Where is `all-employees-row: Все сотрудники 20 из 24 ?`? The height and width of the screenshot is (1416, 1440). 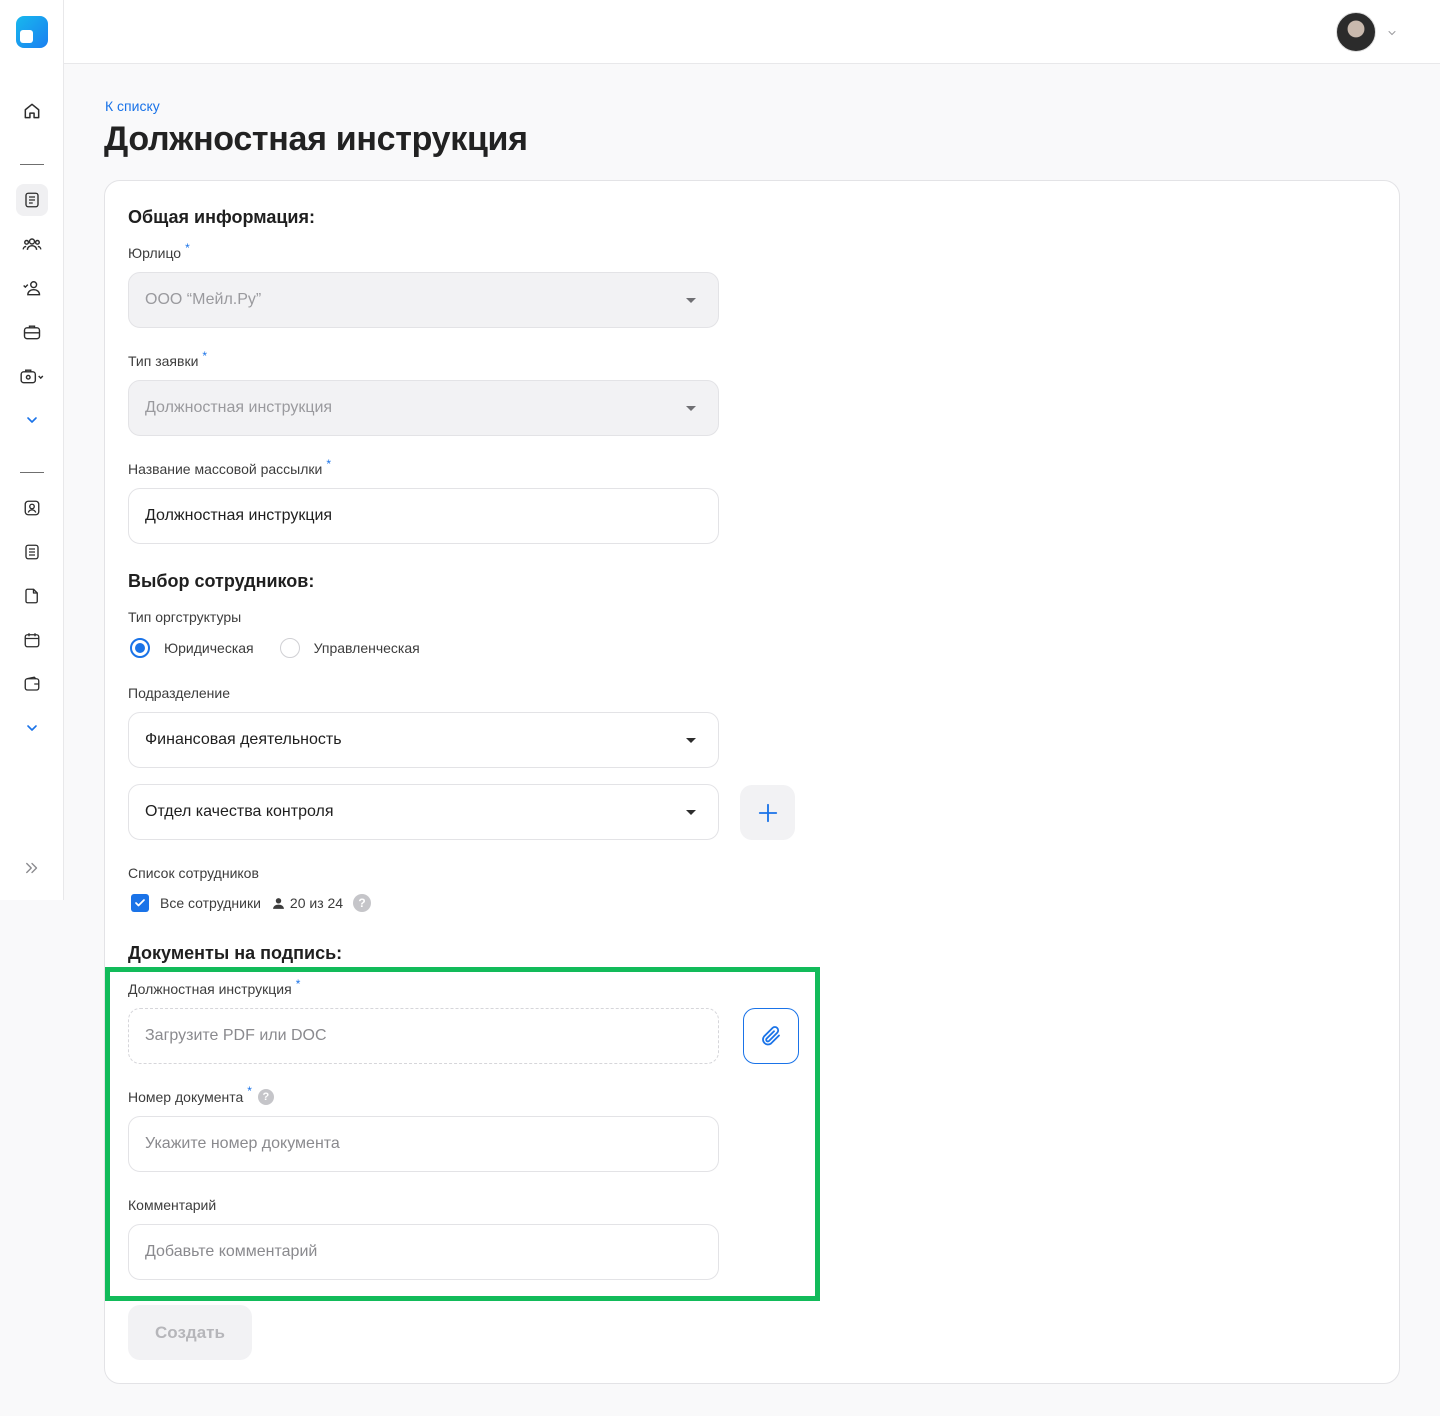
all-employees-row: Все сотрудники 20 из 24 ? is located at coordinates (251, 903).